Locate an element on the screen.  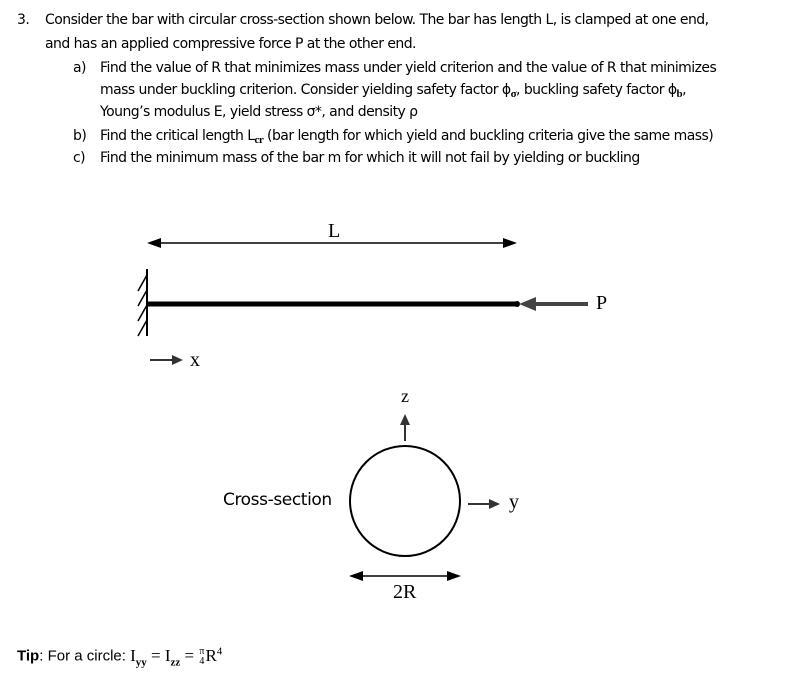
length-label: L is located at coordinates (334, 231).